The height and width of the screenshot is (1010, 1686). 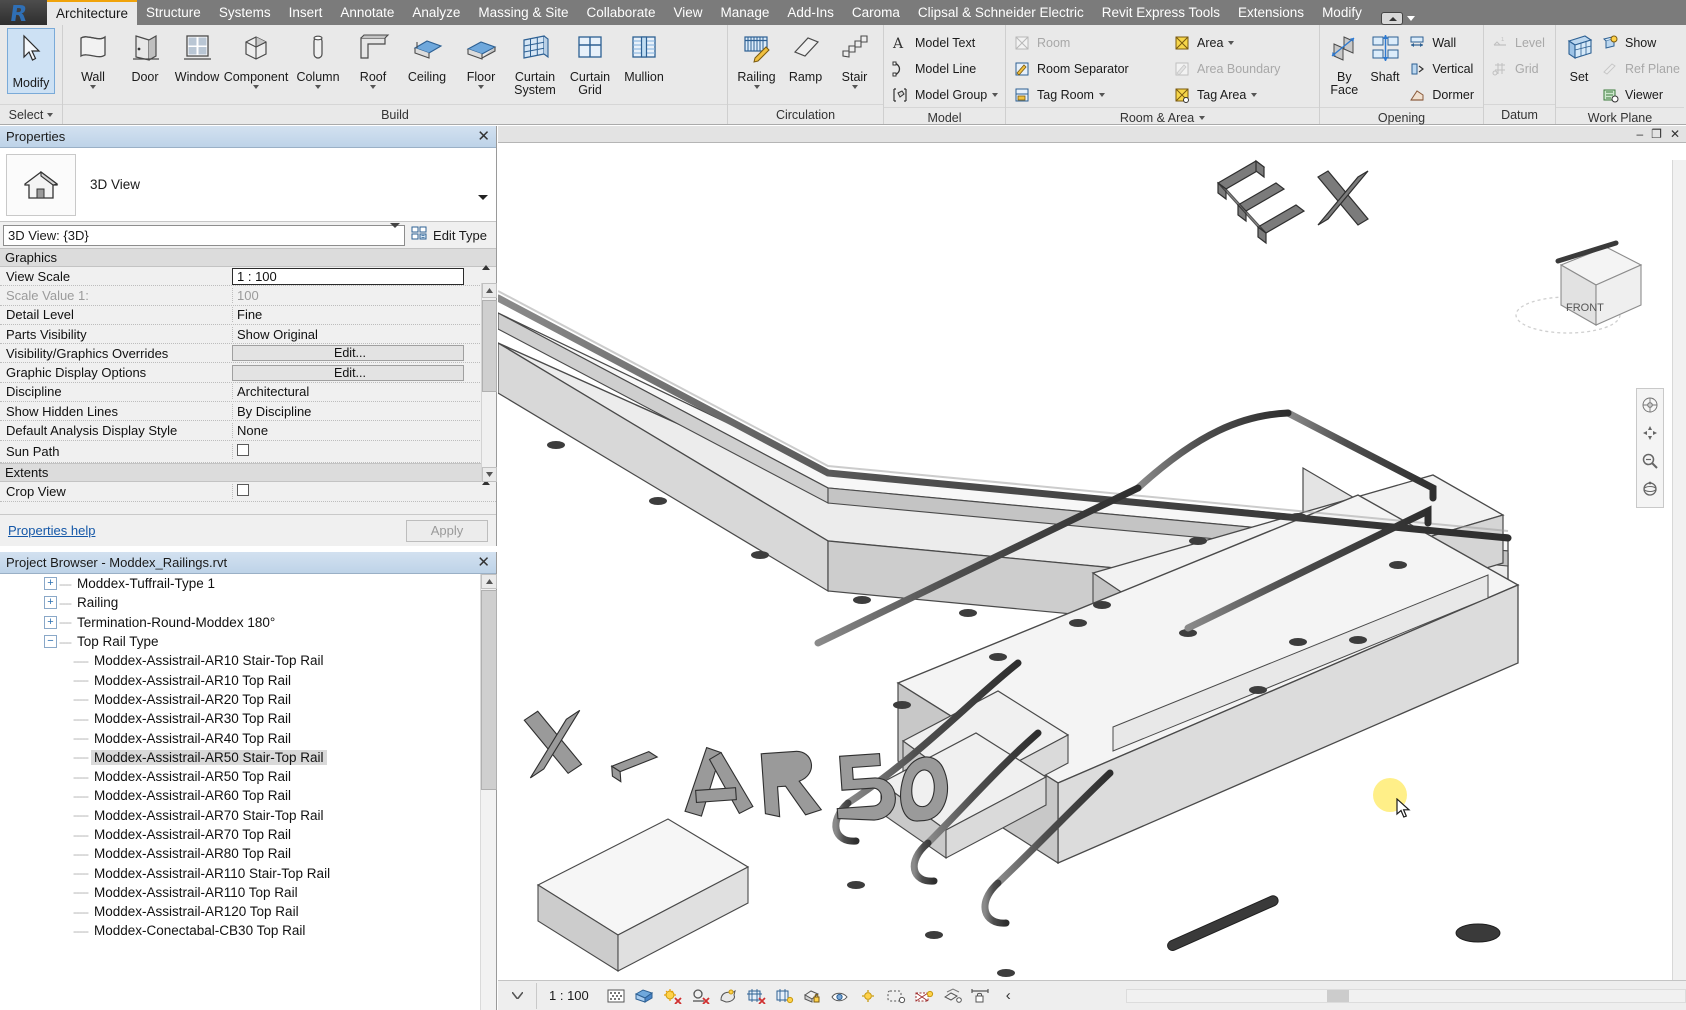 I want to click on door-button: Door, so click(x=145, y=65).